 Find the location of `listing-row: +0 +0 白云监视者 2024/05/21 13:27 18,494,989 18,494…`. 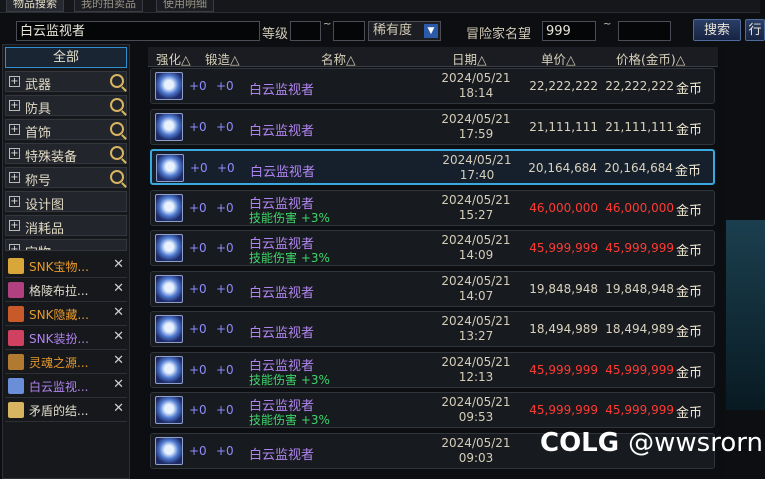

listing-row: +0 +0 白云监视者 2024/05/21 13:27 18,494,989 18,494… is located at coordinates (432, 329).